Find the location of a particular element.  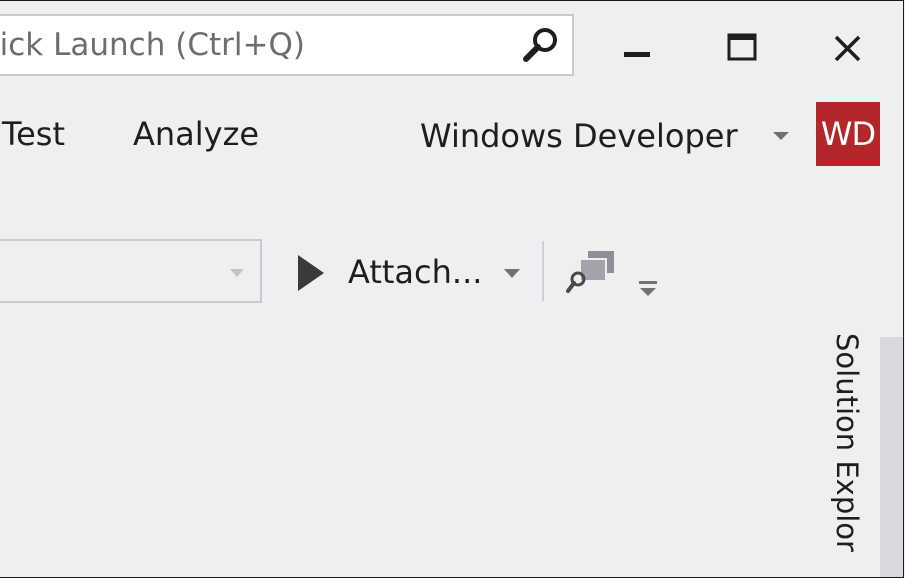

solution-explorer-tab: Solution Explor is located at coordinates (846, 454).